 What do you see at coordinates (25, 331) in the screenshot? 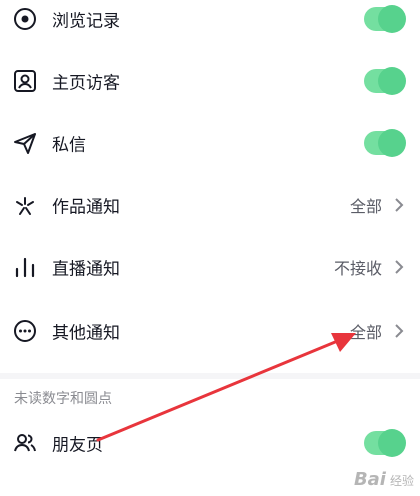
I see `more-circle-icon` at bounding box center [25, 331].